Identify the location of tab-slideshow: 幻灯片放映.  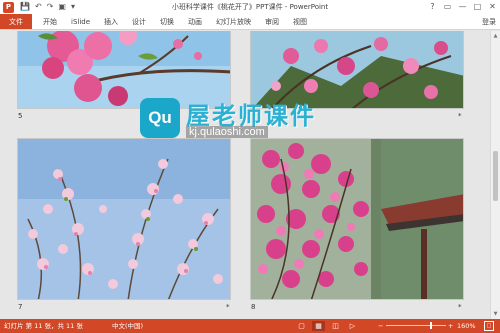
(233, 21).